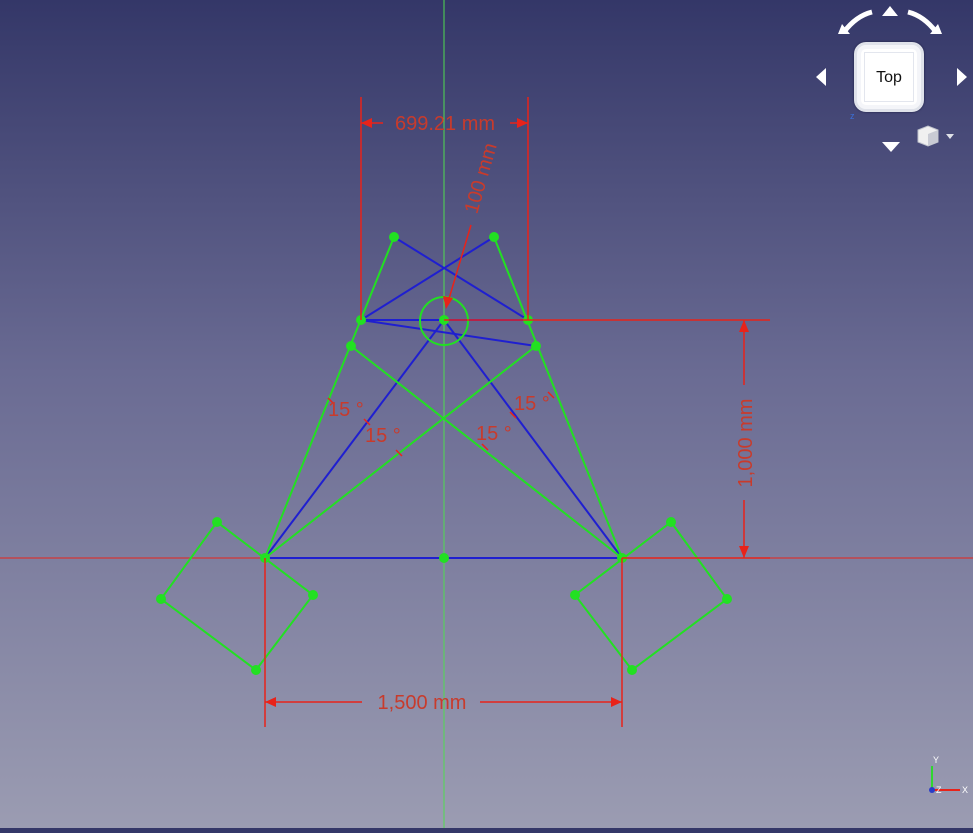 The image size is (973, 833). I want to click on angle-left-outer: 15 °, so click(346, 410).